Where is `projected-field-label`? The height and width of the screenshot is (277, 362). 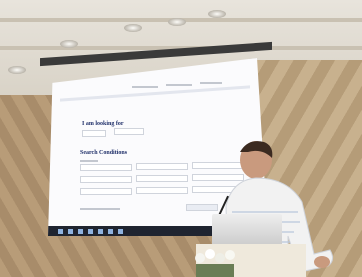 projected-field-label is located at coordinates (89, 161).